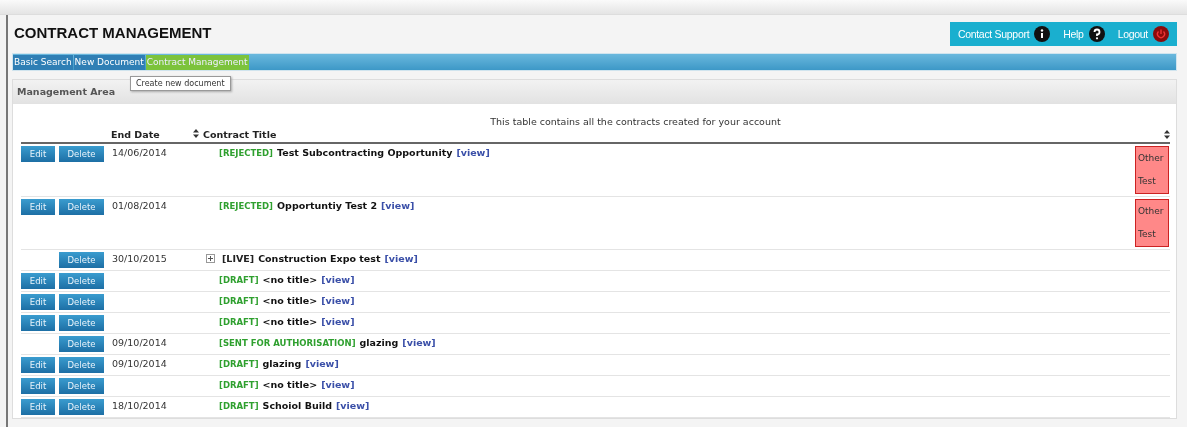 The image size is (1187, 427). Describe the element at coordinates (139, 405) in the screenshot. I see `end-date: 18/10/2014` at that location.